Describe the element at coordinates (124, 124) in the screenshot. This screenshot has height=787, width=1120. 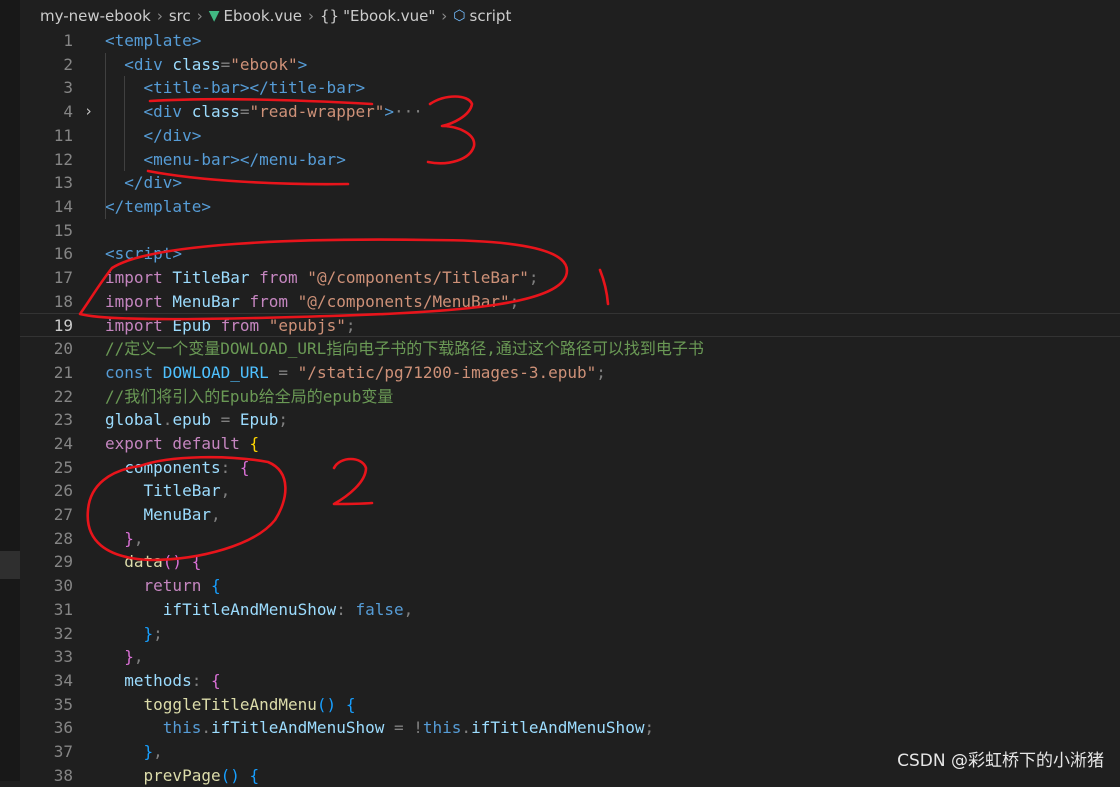
I see `indent-guide` at that location.